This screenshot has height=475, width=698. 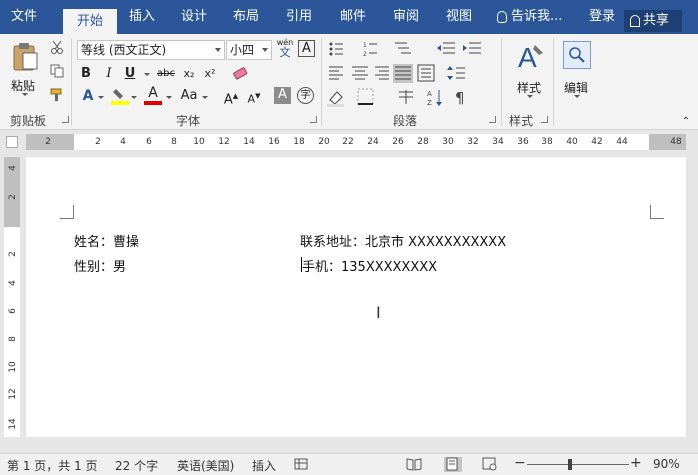 What do you see at coordinates (406, 17) in the screenshot?
I see `tab-review: 审阅` at bounding box center [406, 17].